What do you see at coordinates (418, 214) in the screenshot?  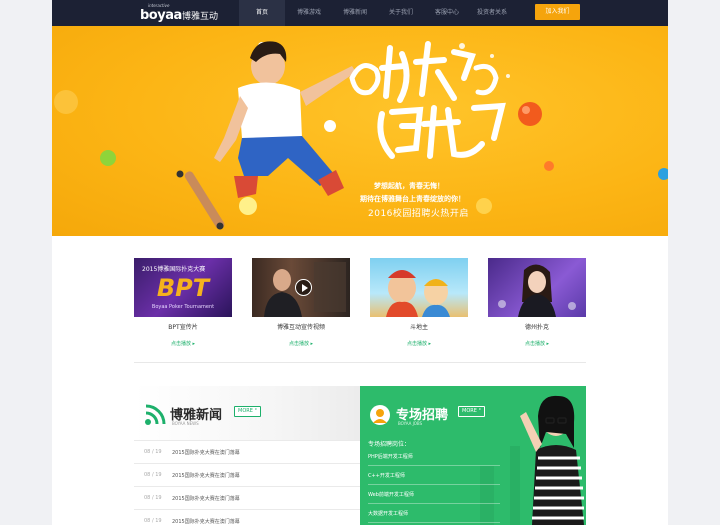 I see `banner-recruit-headline: 2016校园招聘火热开启` at bounding box center [418, 214].